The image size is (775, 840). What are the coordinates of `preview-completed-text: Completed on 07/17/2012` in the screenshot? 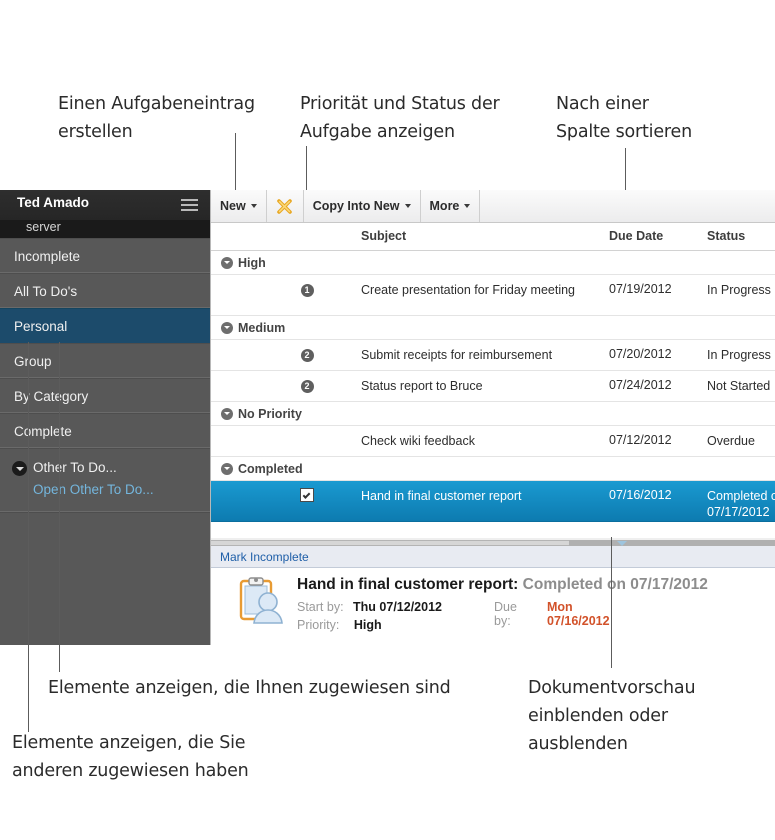 It's located at (615, 584).